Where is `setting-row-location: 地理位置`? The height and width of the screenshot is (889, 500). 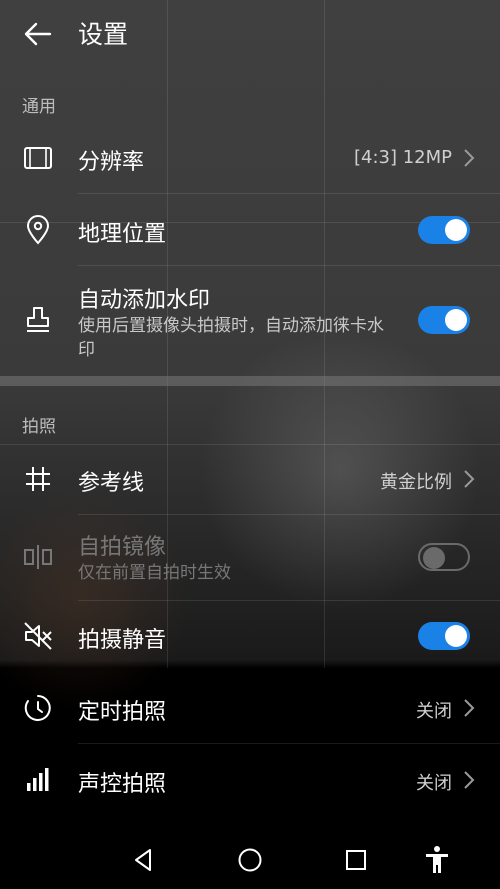 setting-row-location: 地理位置 is located at coordinates (250, 230).